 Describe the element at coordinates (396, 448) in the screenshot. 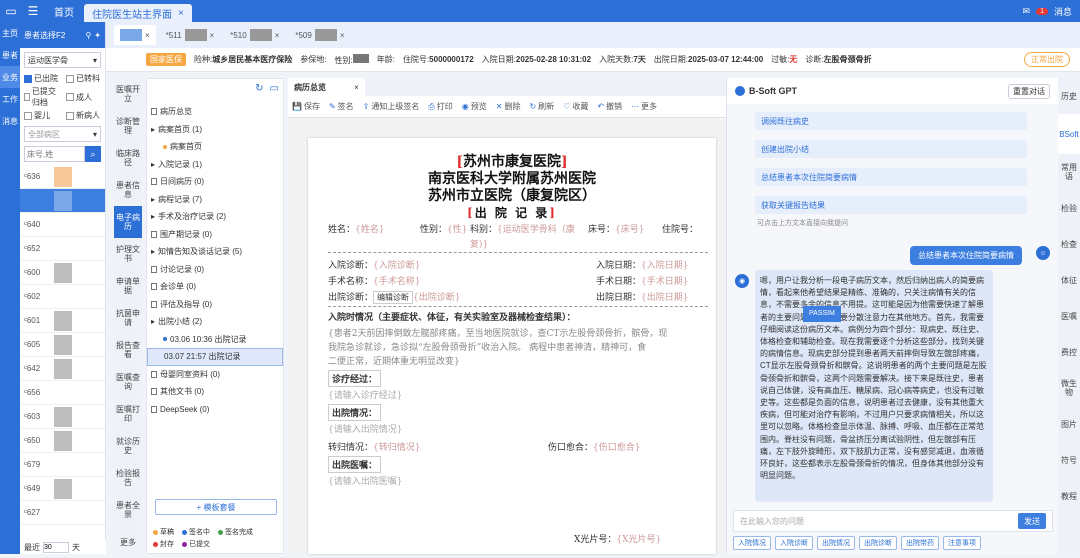

I see `transfer-field: {转归情况}` at that location.